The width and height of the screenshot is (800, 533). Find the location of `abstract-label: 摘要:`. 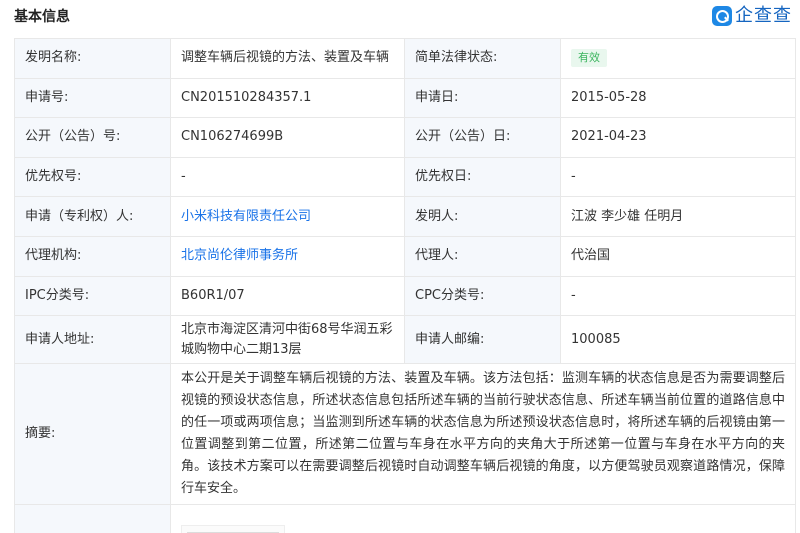

abstract-label: 摘要: is located at coordinates (92, 434).